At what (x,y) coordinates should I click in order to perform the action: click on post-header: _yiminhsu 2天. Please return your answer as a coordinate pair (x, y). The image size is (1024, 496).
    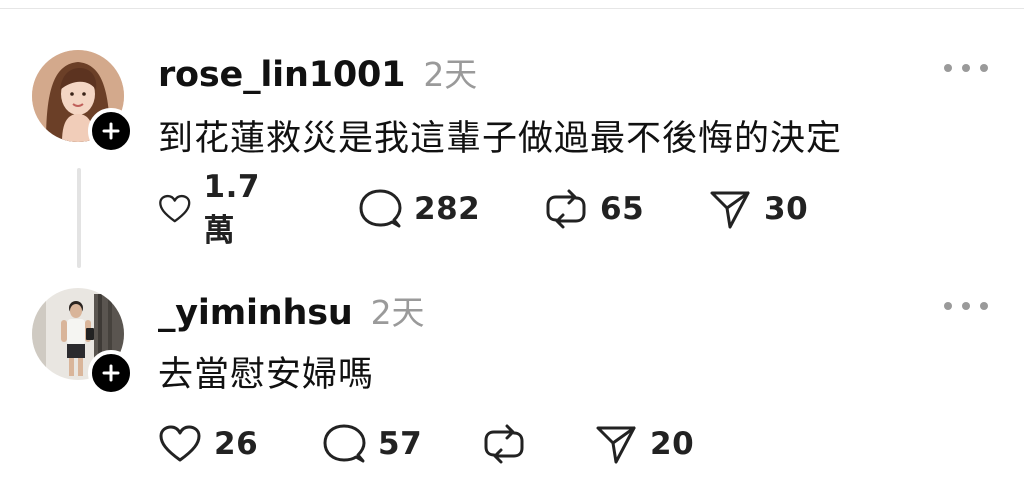
    Looking at the image, I should click on (291, 310).